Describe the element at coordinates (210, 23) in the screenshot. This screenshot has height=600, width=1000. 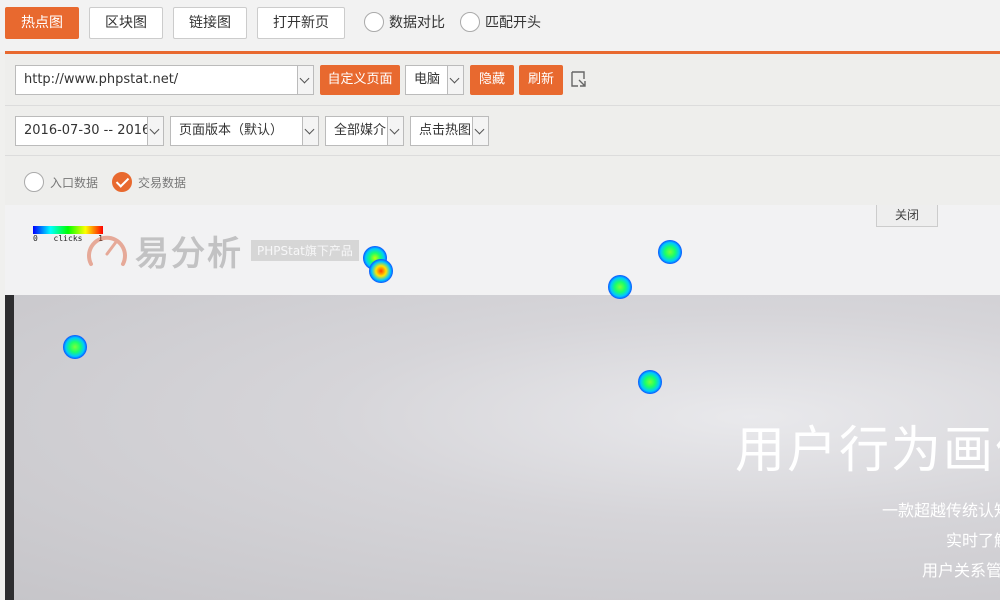
I see `link-map-tab-button: 链接图` at that location.